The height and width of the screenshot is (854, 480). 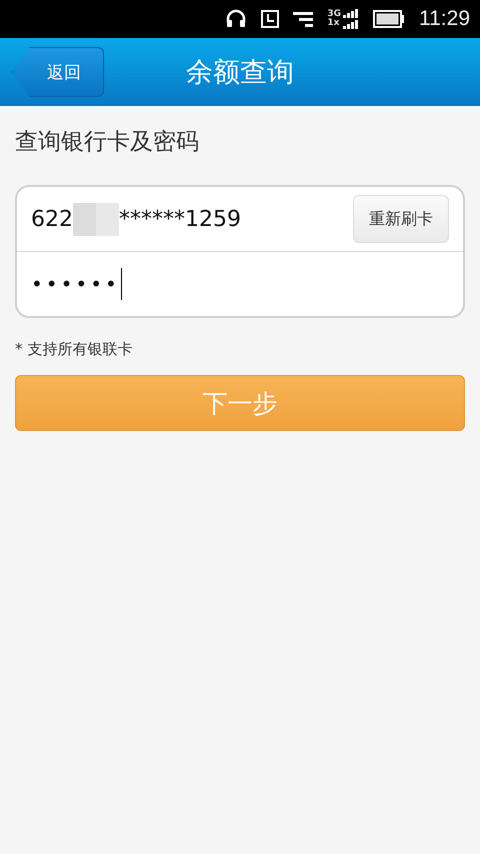 What do you see at coordinates (58, 72) in the screenshot?
I see `back-button: 返回` at bounding box center [58, 72].